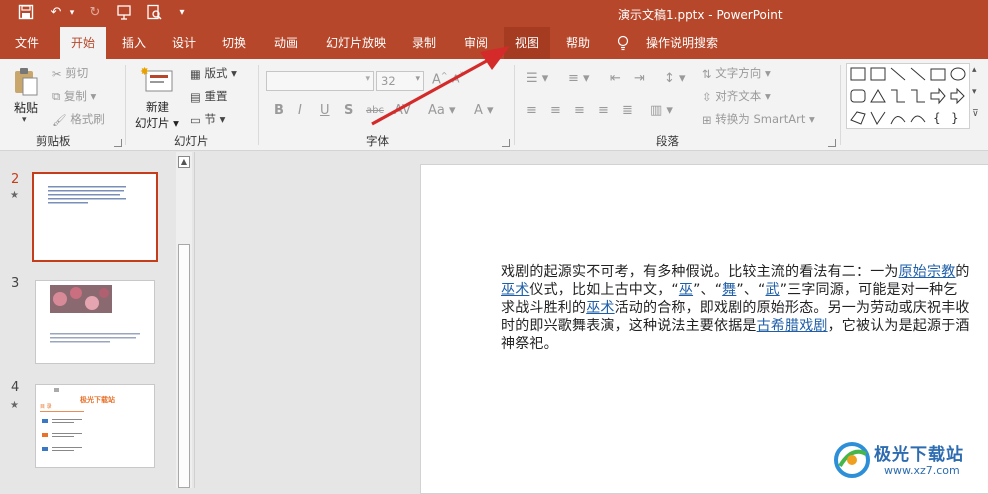  What do you see at coordinates (707, 119) in the screenshot?
I see `smartart-icon: ⊞` at bounding box center [707, 119].